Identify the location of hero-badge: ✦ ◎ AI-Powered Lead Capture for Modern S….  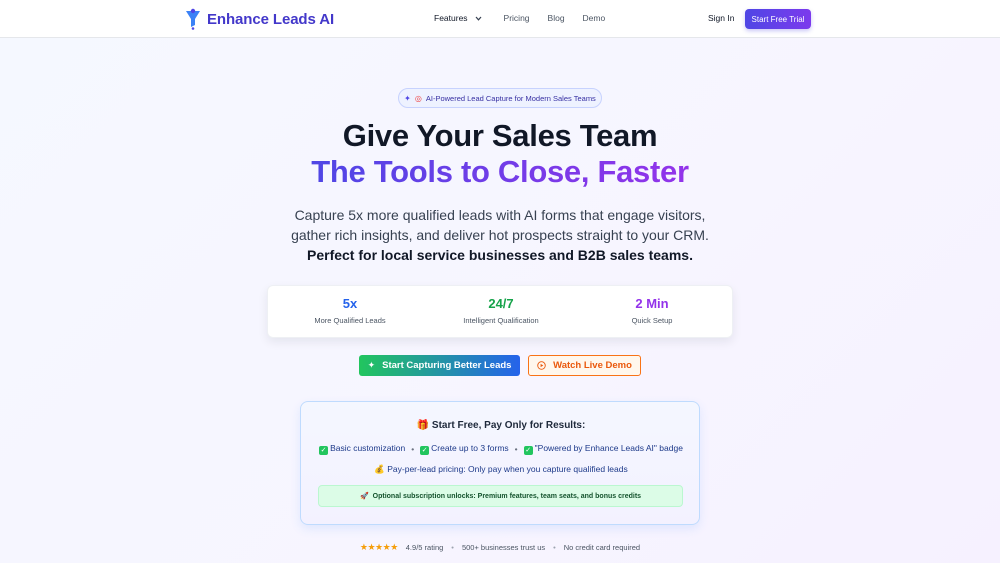
(500, 98).